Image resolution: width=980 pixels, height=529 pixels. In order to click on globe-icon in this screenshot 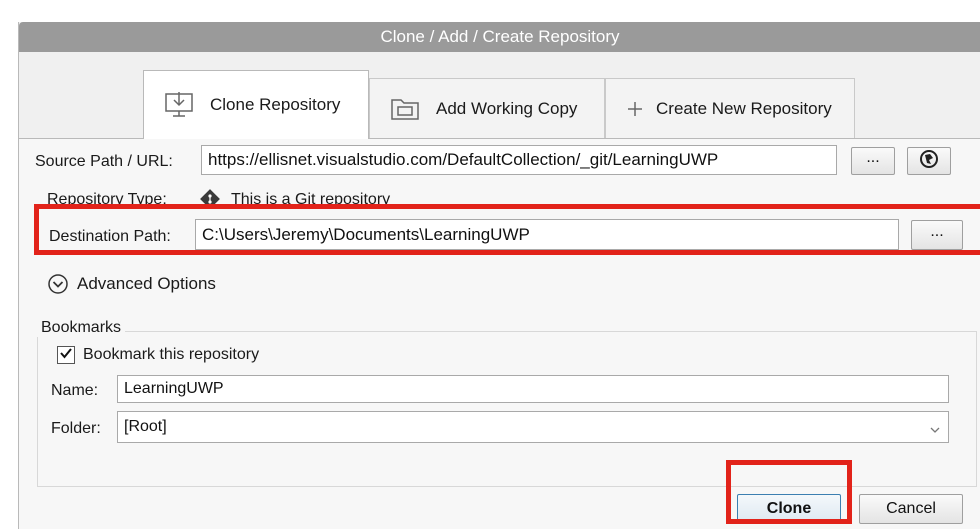, I will do `click(929, 161)`.